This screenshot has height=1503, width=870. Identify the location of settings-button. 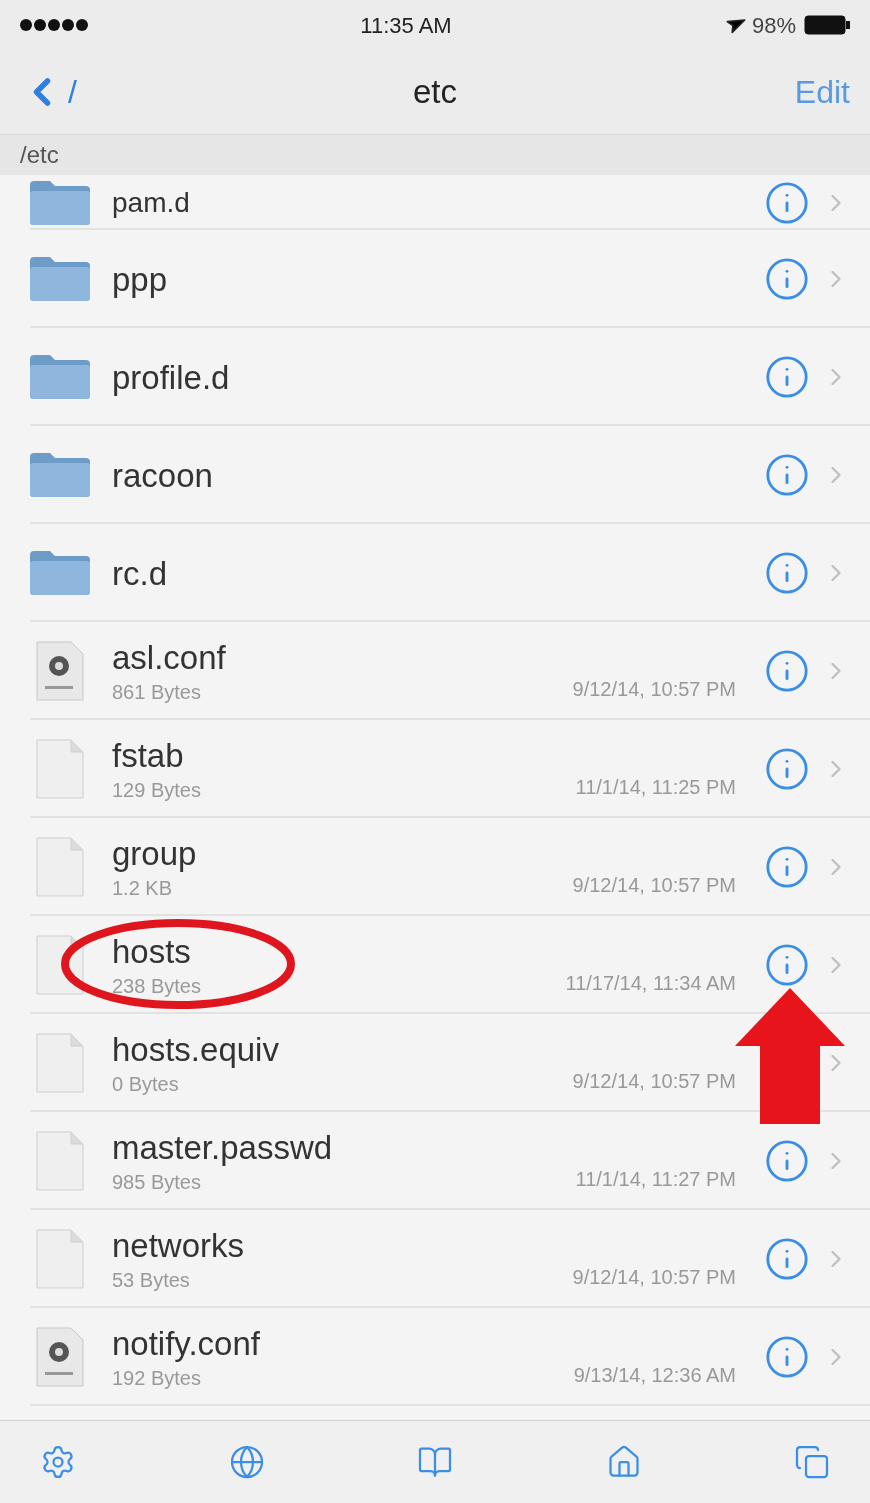
(58, 1462).